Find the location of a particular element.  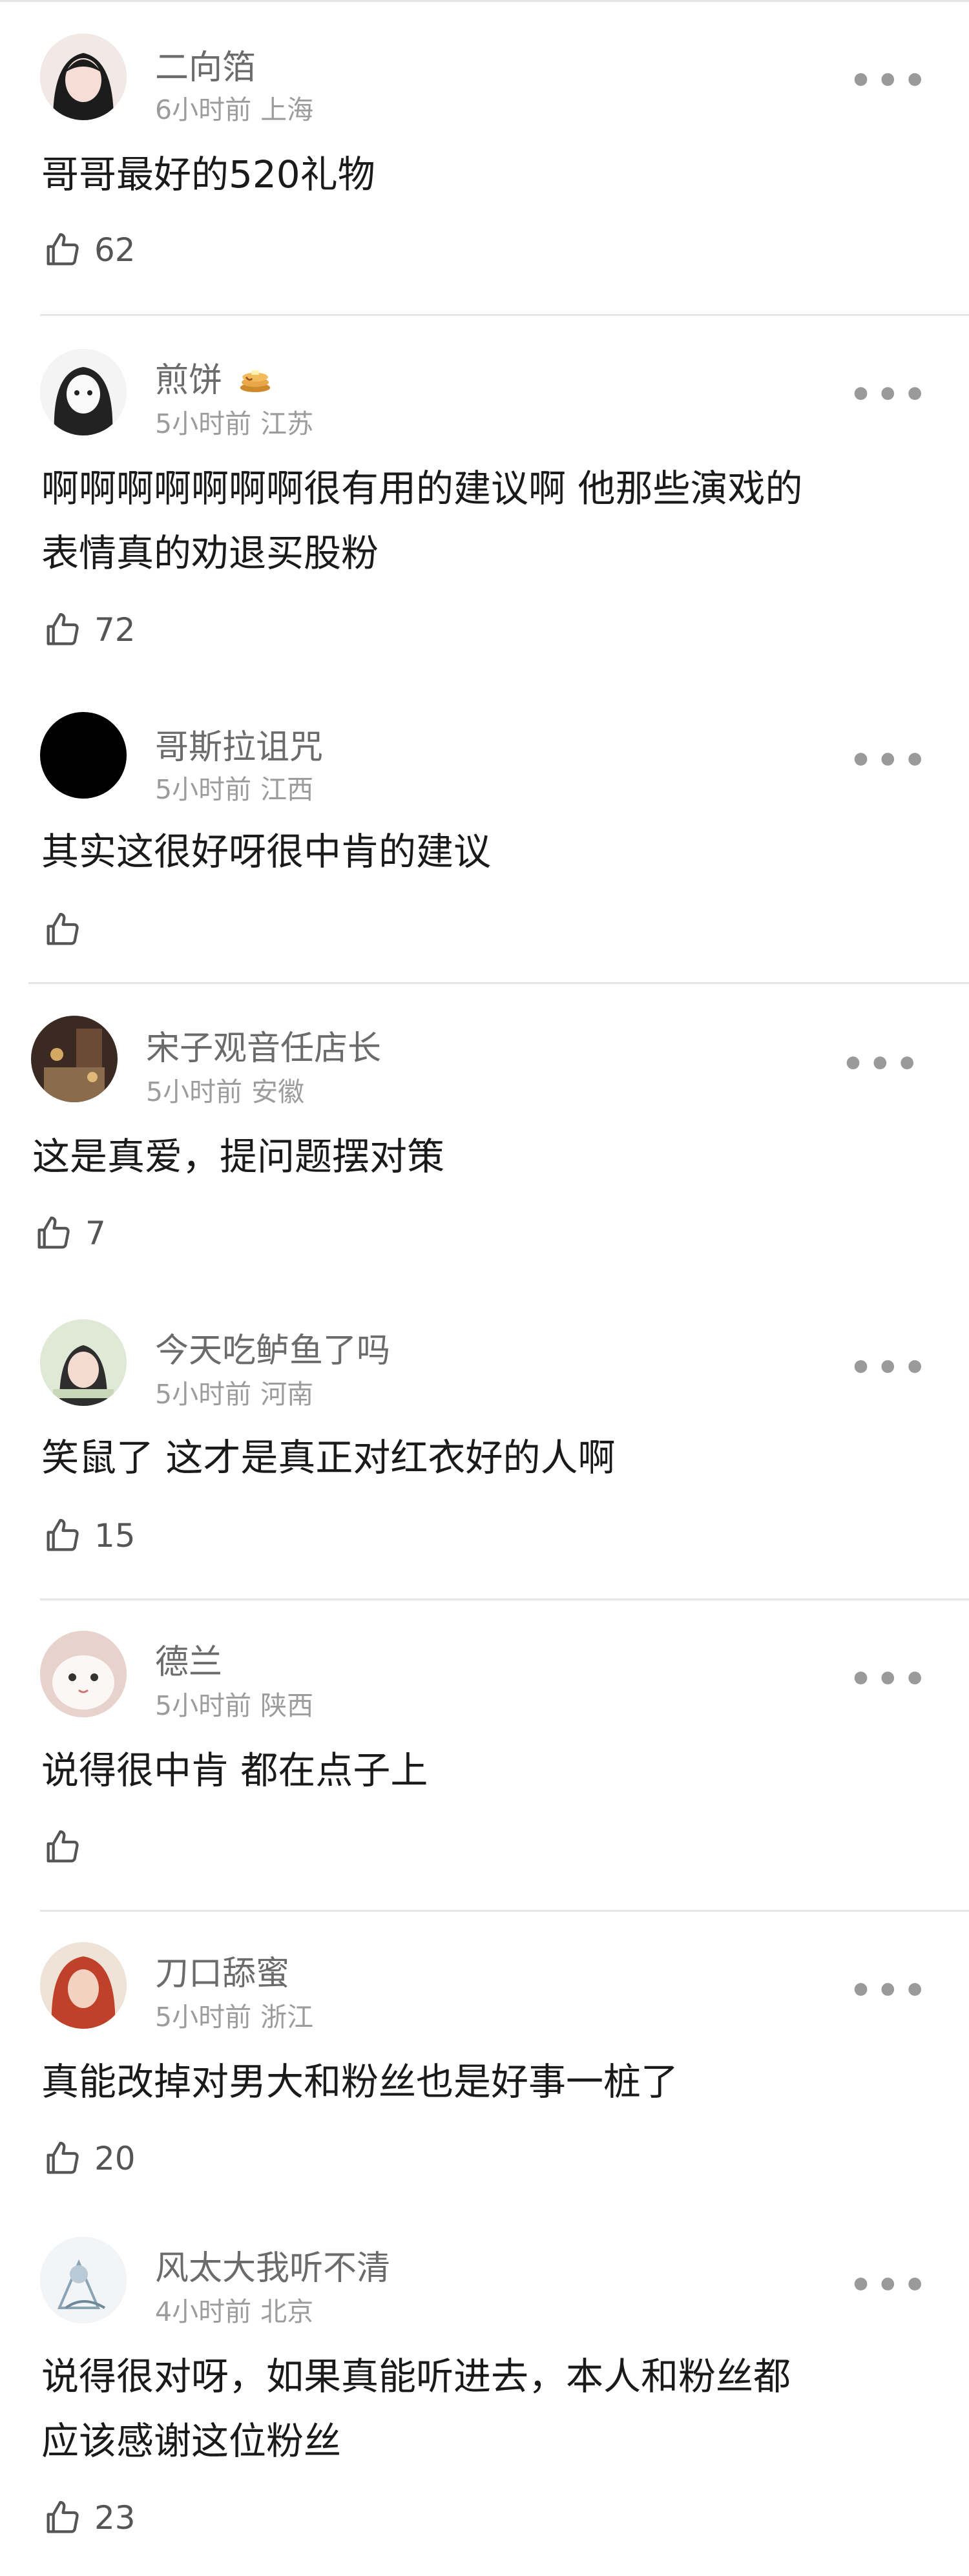

like-count: 23 is located at coordinates (115, 2518).